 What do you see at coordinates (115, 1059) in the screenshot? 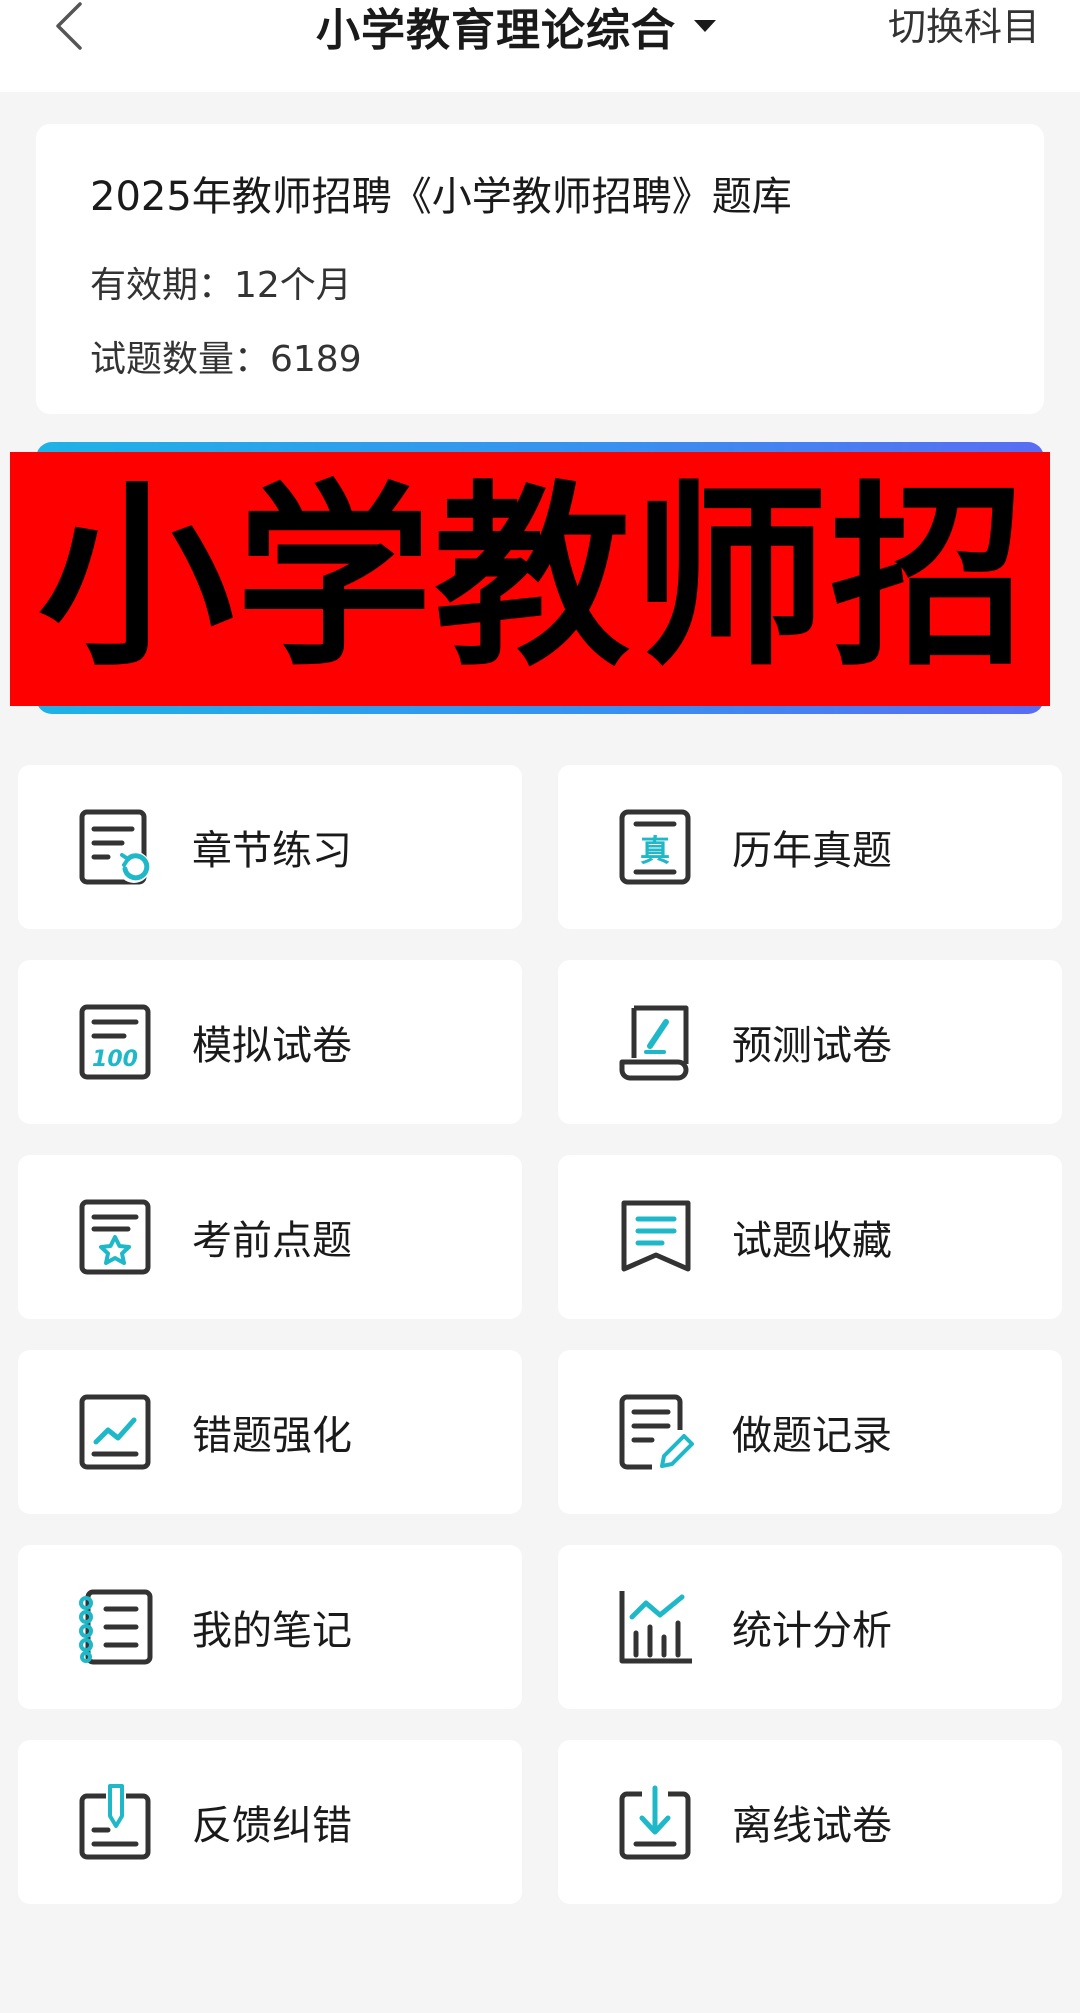
I see `svg-text: 100` at bounding box center [115, 1059].